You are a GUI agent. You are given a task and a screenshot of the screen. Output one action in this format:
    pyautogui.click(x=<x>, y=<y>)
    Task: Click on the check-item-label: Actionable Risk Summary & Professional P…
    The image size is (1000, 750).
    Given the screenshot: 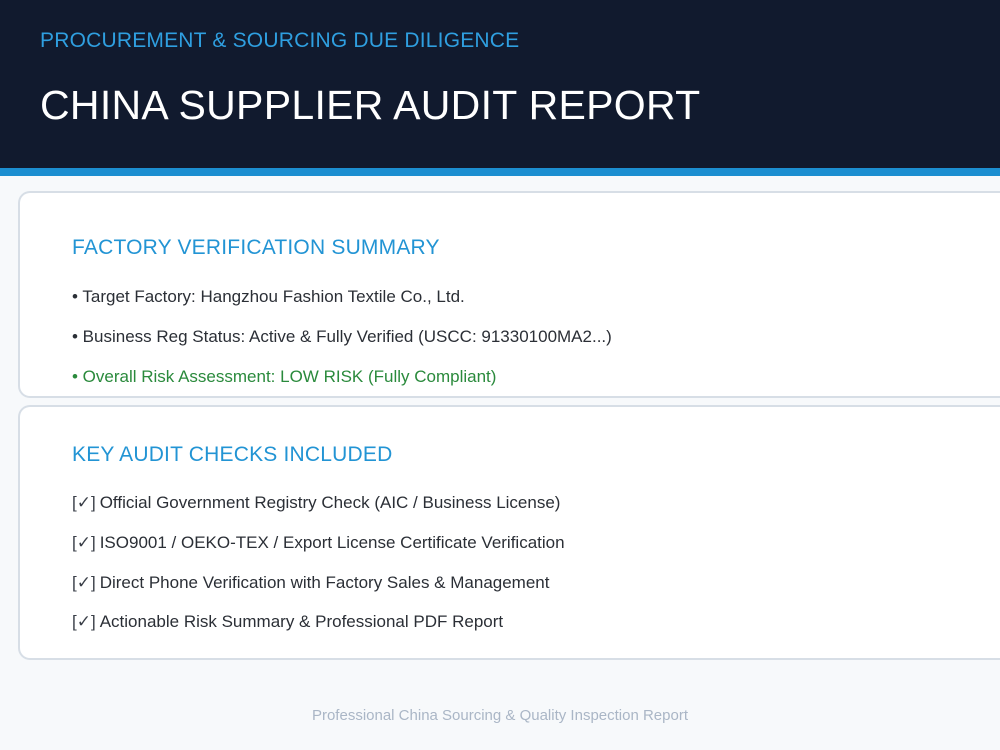 What is the action you would take?
    pyautogui.click(x=301, y=621)
    